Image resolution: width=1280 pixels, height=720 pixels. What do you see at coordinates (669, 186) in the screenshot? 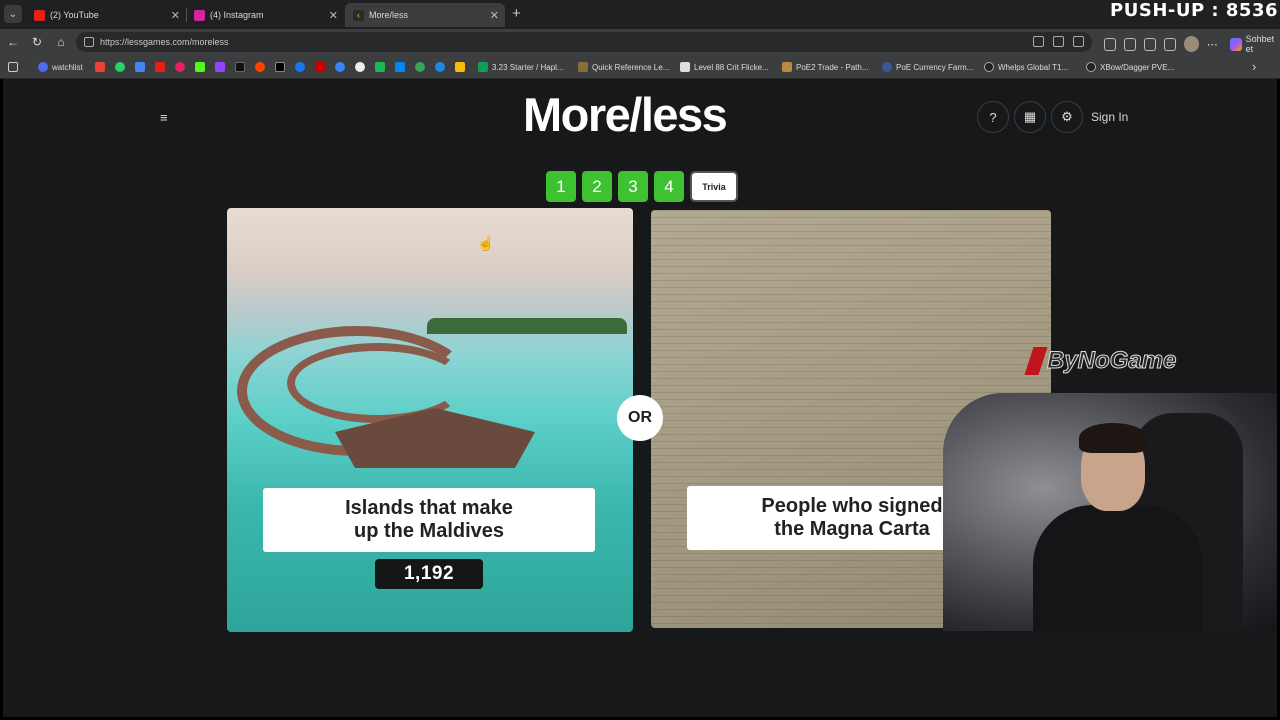
I see `level-4-button: 4` at bounding box center [669, 186].